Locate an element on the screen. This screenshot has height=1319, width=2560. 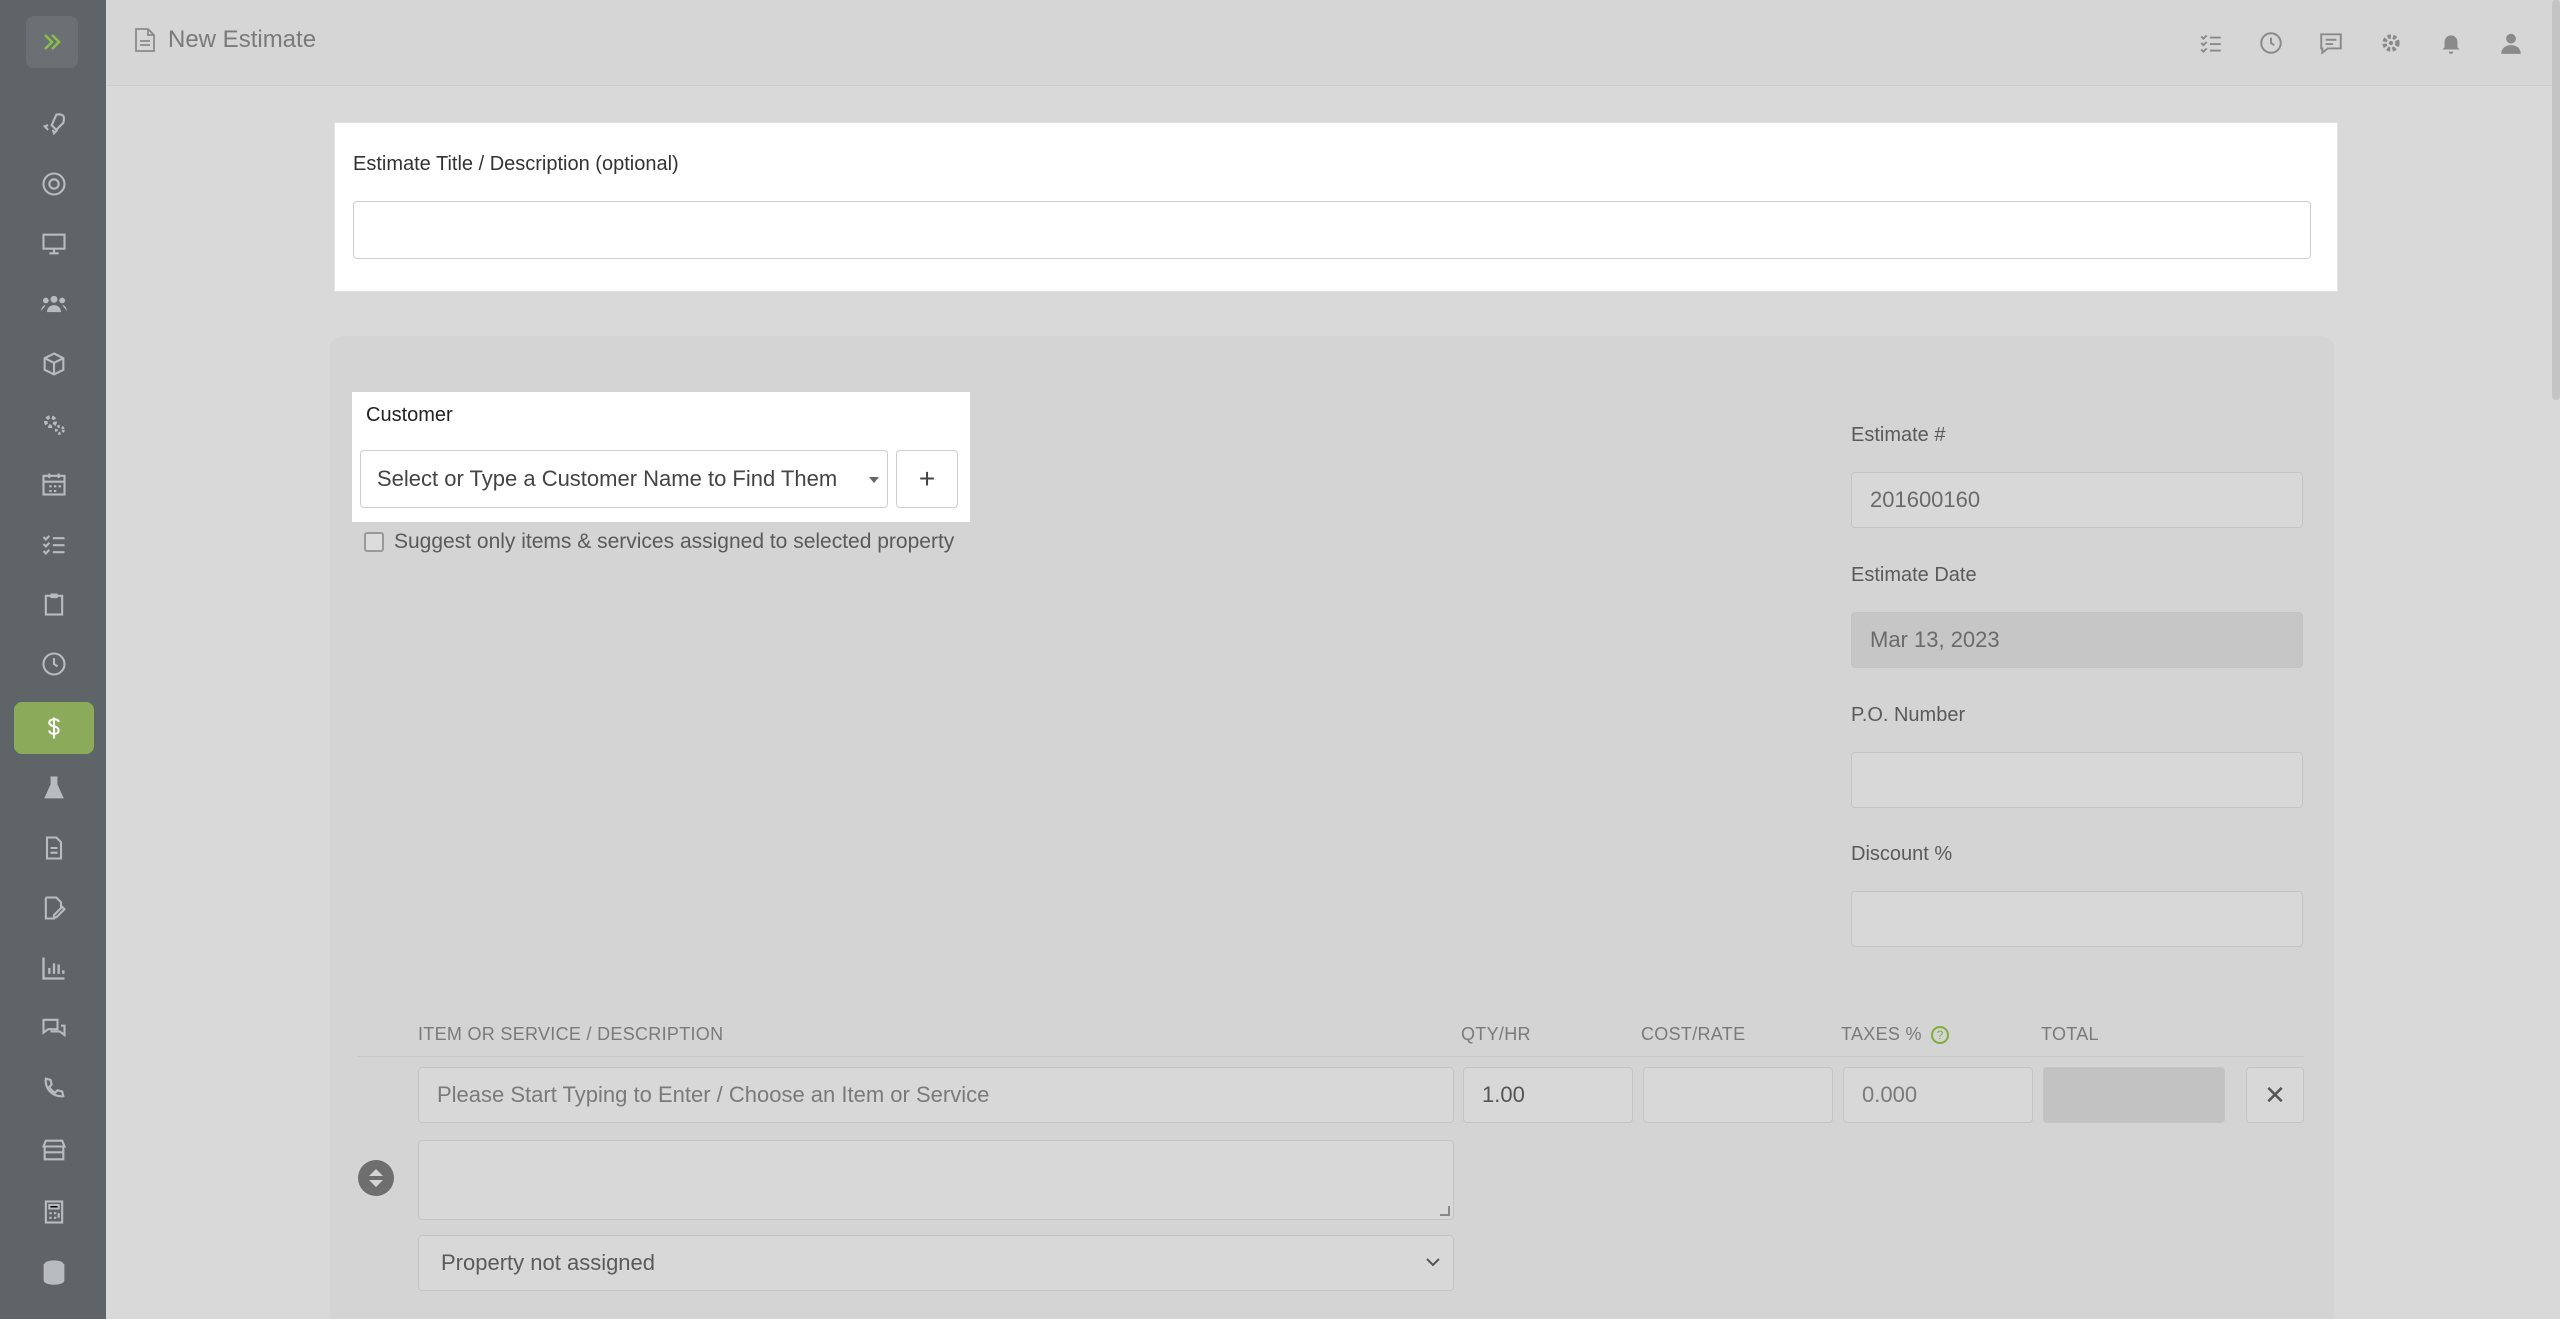
column-header-total: TOTAL is located at coordinates (2070, 1034).